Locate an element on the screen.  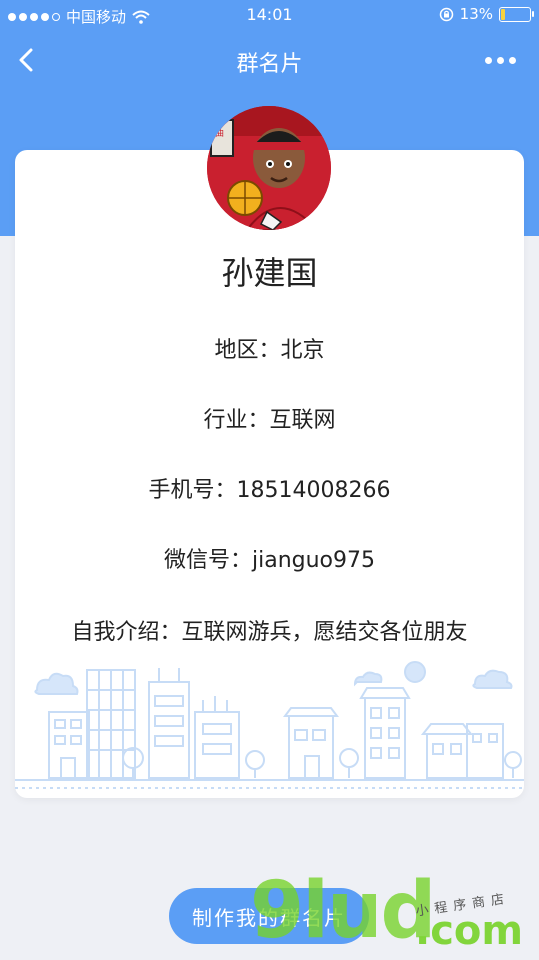
avatar: 曲 is located at coordinates (269, 168).